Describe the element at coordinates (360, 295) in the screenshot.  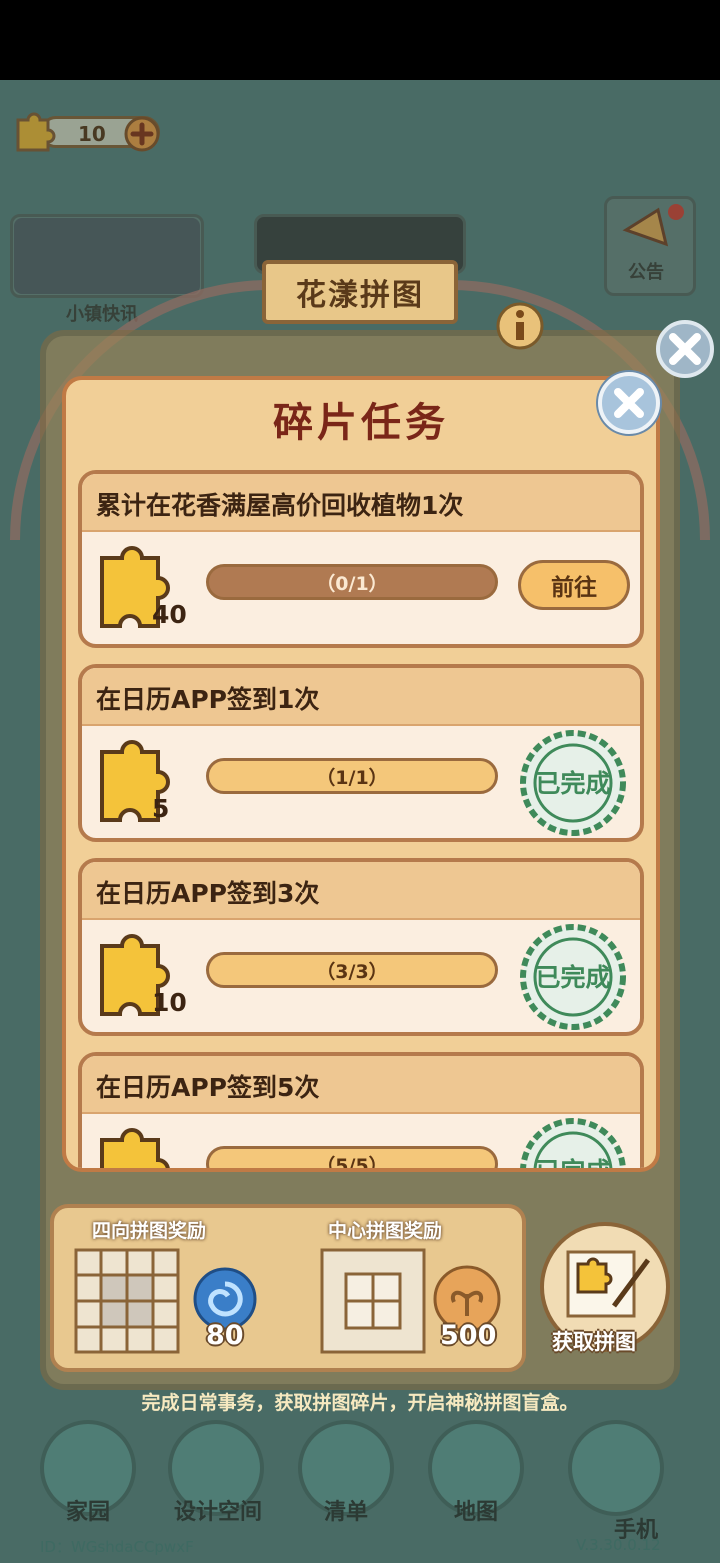
I see `puzzle-title: 花漾拼图` at that location.